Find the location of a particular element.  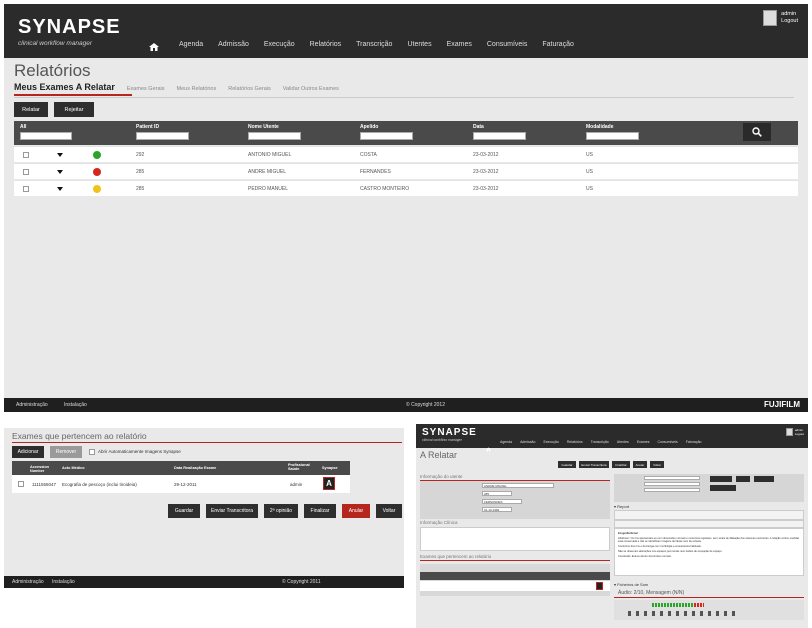

tab-exames-gerais: Exames Gerais is located at coordinates (146, 89).